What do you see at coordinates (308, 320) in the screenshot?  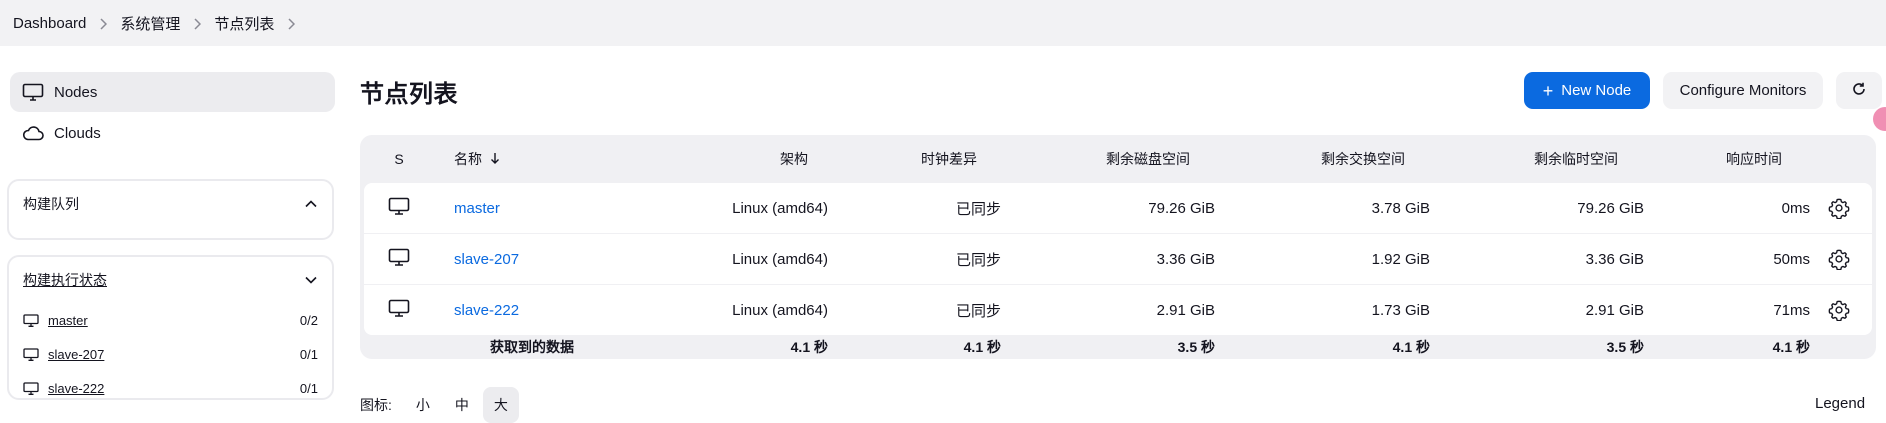 I see `executor-count: 0/2` at bounding box center [308, 320].